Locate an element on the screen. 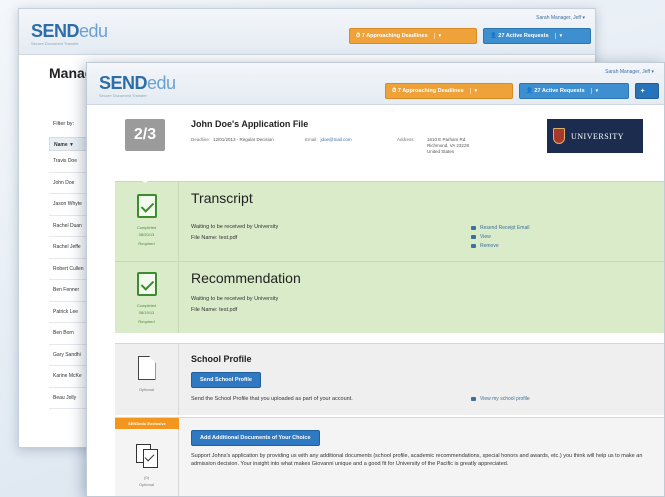 The width and height of the screenshot is (665, 497). deadline-meta: Deadline: 12/01/2013 - Regular Decision is located at coordinates (232, 139).